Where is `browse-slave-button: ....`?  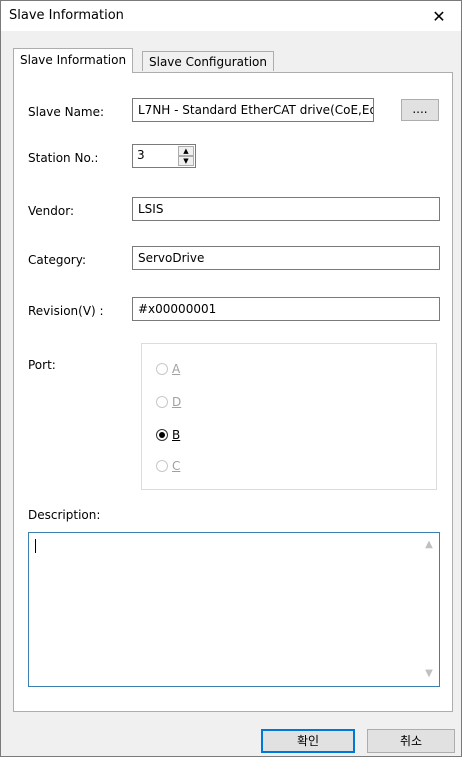
browse-slave-button: .... is located at coordinates (420, 110).